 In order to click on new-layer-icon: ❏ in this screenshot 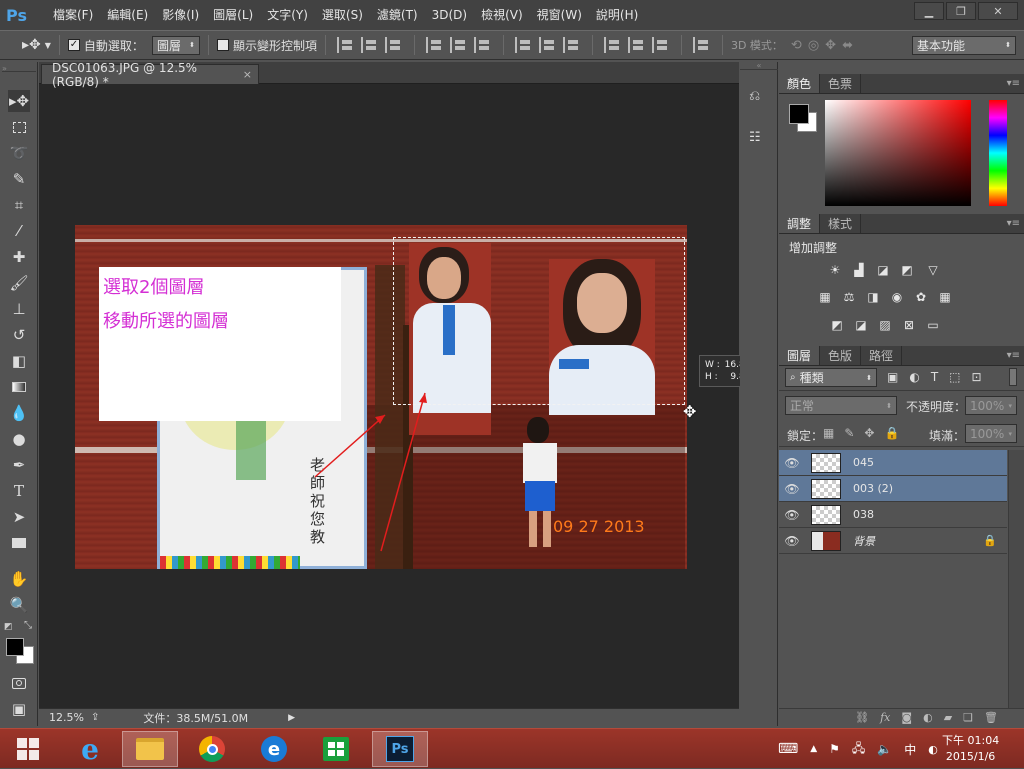, I will do `click(968, 717)`.